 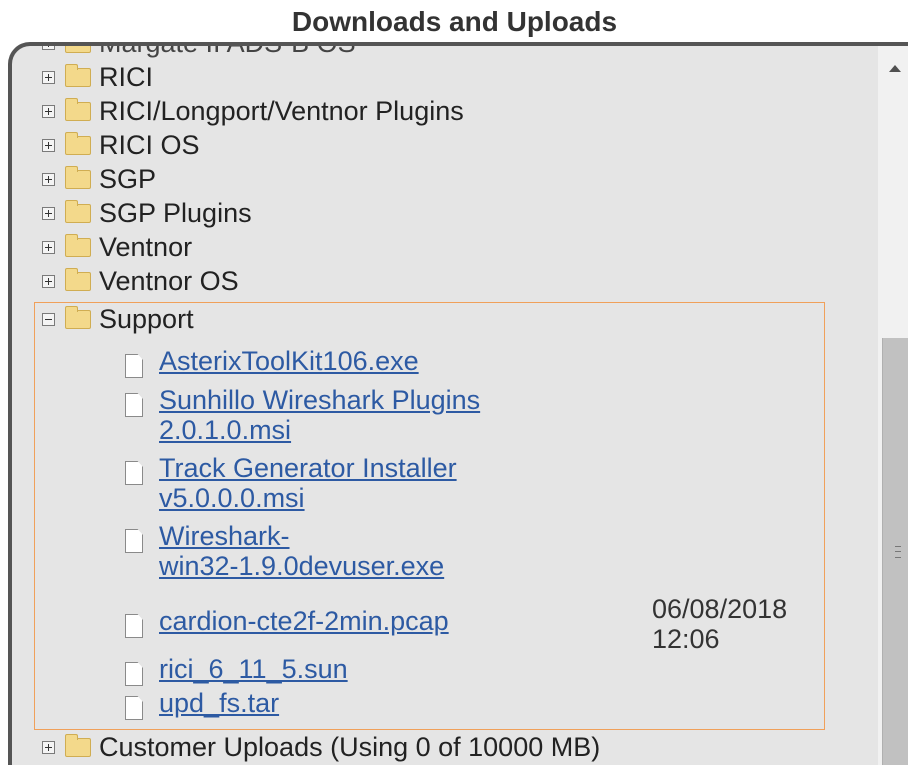 I want to click on file-row: upd_fs.tar, so click(x=202, y=704).